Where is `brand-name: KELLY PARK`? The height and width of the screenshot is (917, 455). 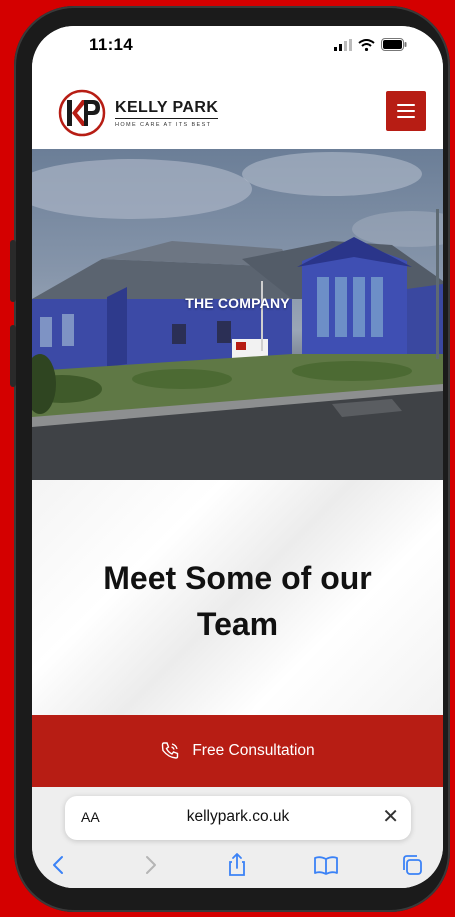
brand-name: KELLY PARK is located at coordinates (167, 109).